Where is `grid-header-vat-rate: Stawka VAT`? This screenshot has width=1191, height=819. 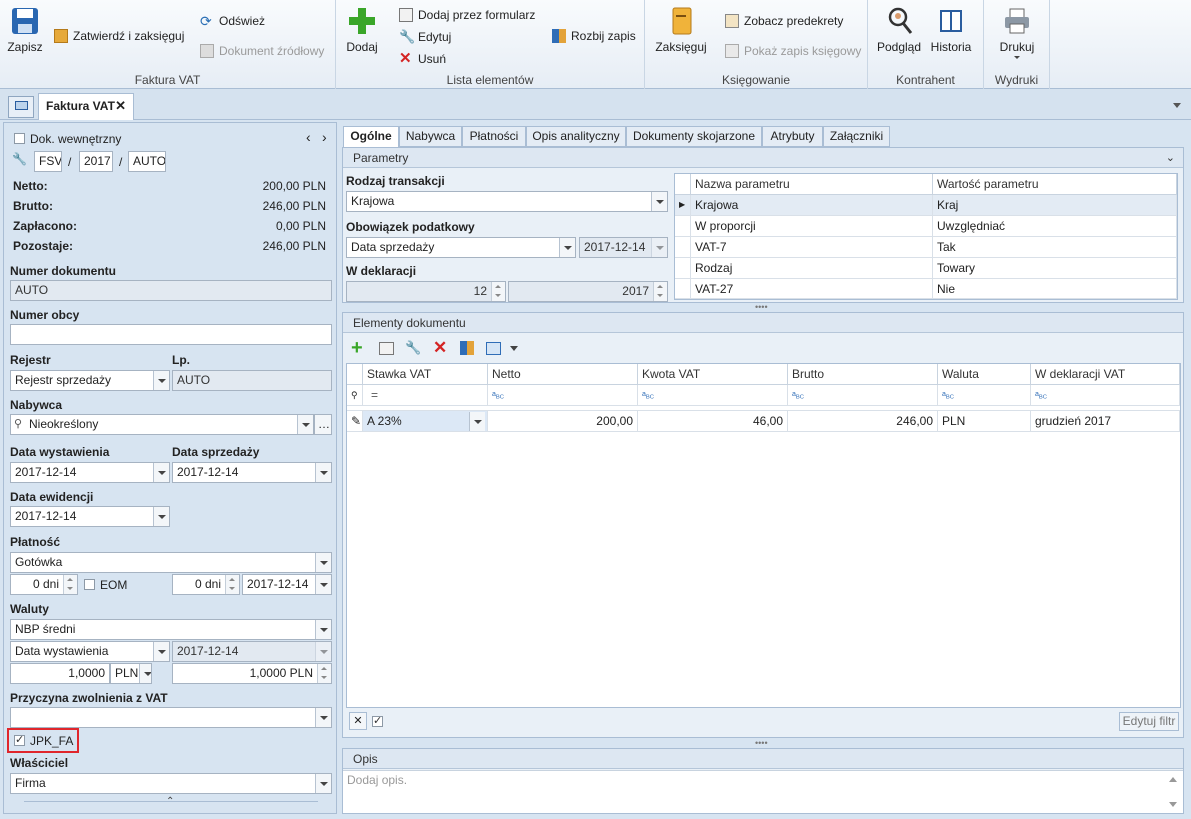 grid-header-vat-rate: Stawka VAT is located at coordinates (425, 374).